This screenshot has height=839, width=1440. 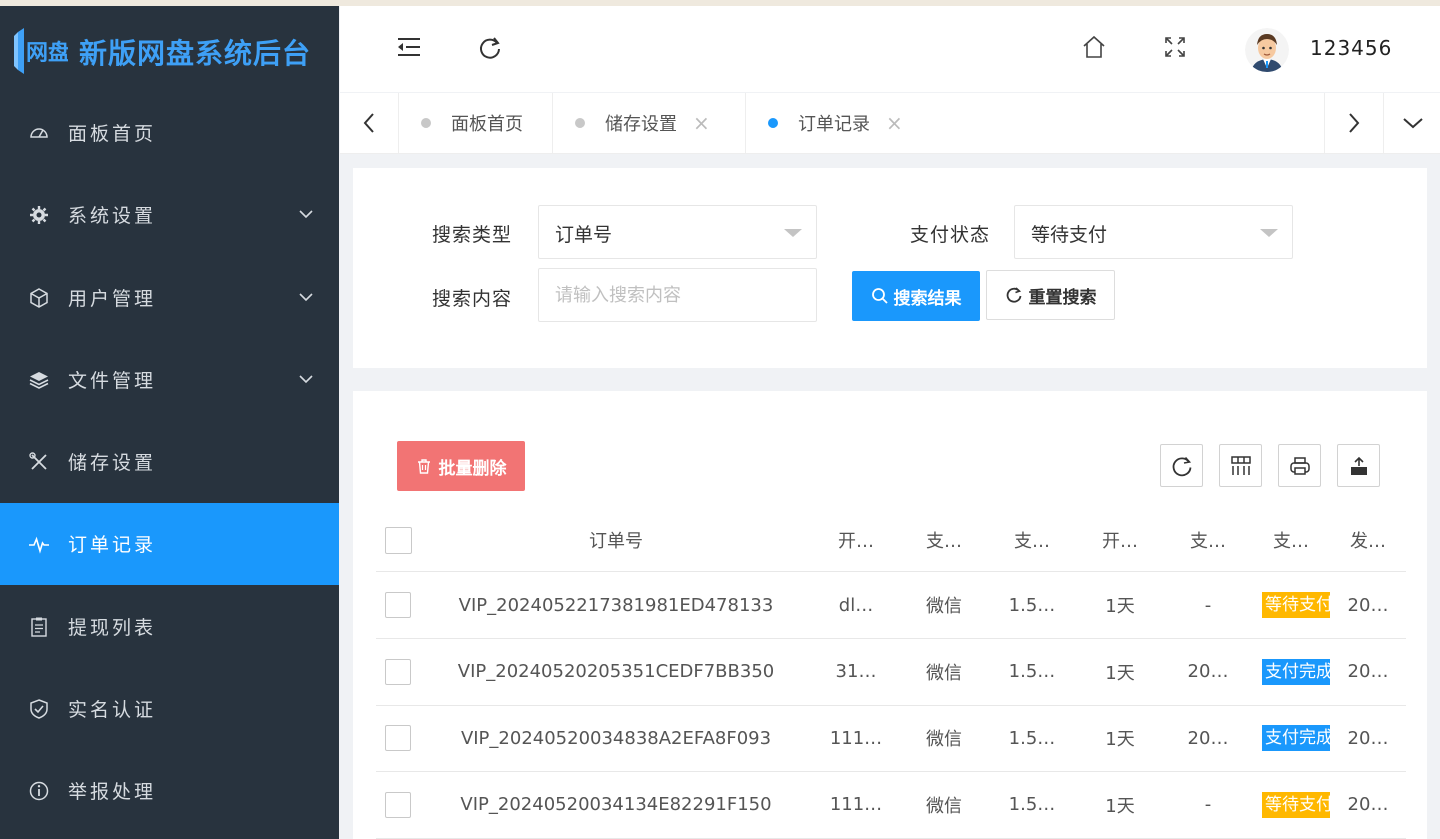 What do you see at coordinates (169, 462) in the screenshot?
I see `sidebar-item: 储存设置` at bounding box center [169, 462].